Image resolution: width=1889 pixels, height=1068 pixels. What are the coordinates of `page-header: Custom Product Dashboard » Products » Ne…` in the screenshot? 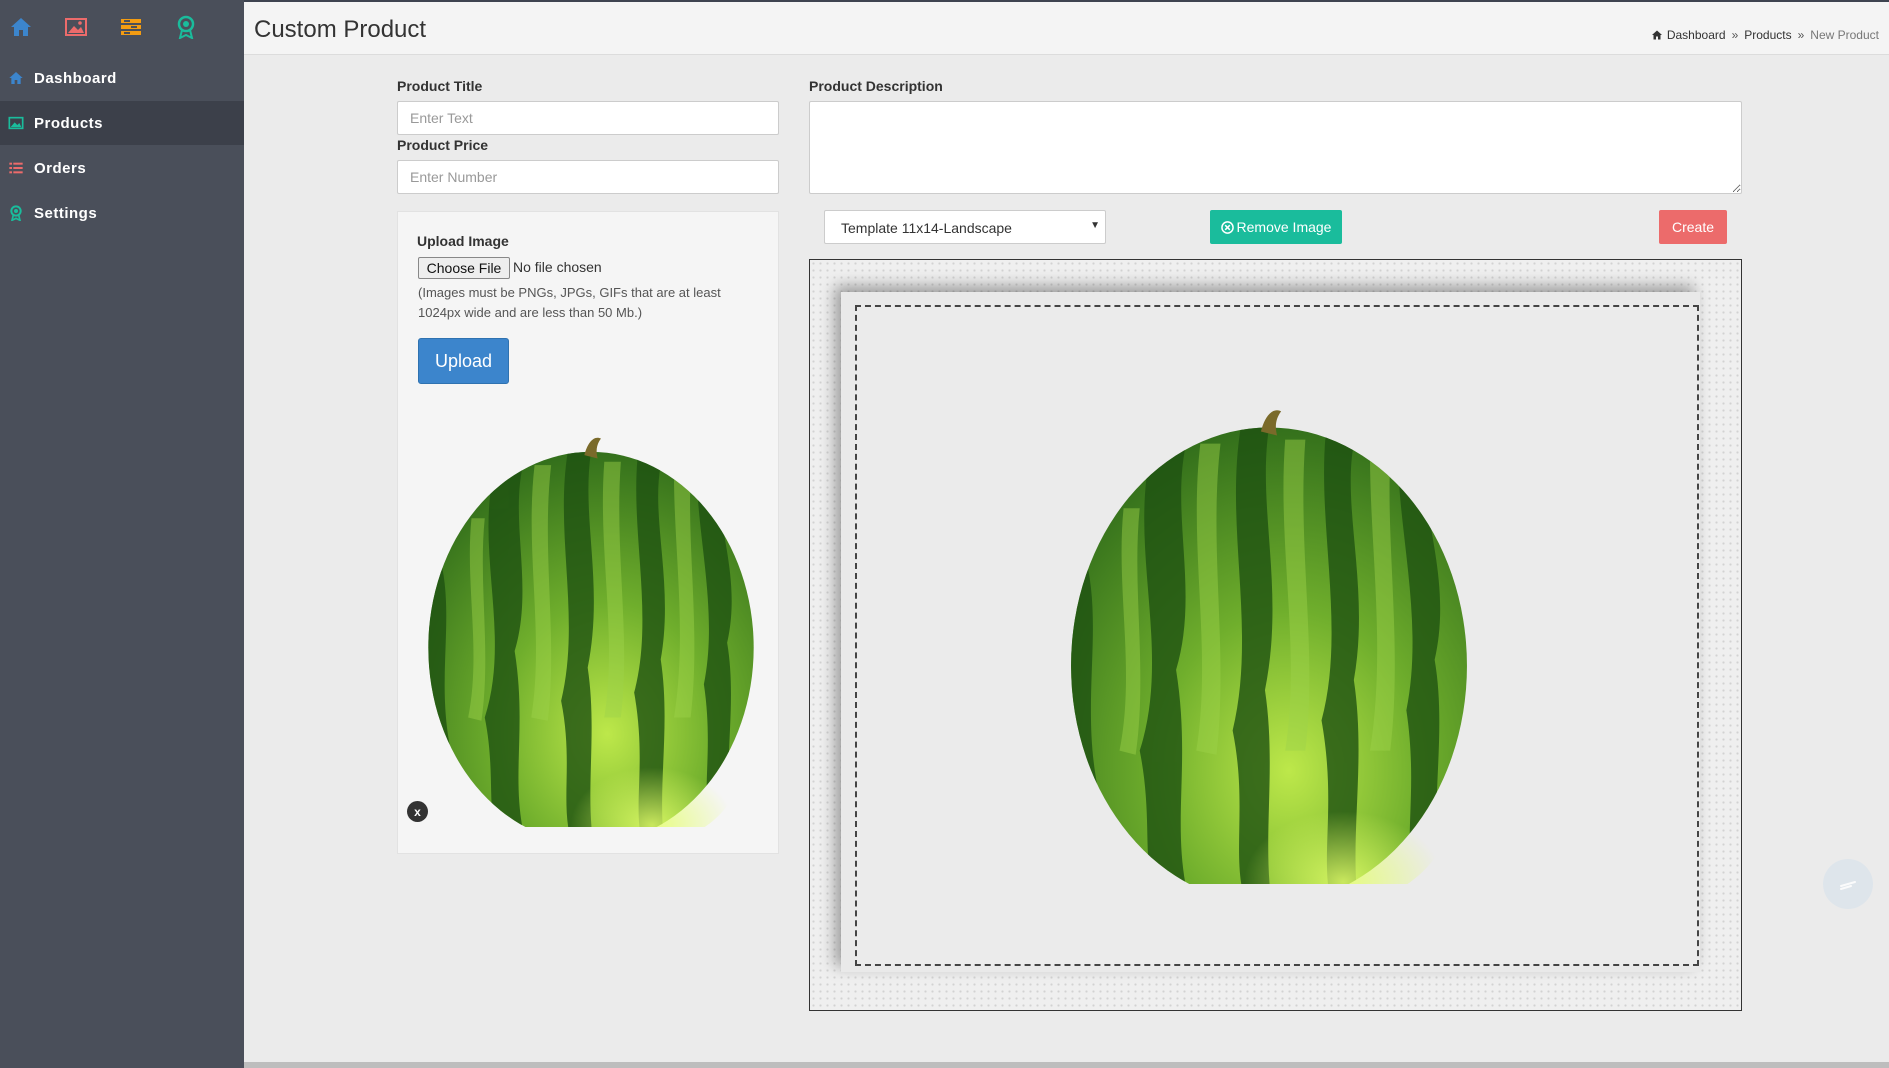 It's located at (1066, 27).